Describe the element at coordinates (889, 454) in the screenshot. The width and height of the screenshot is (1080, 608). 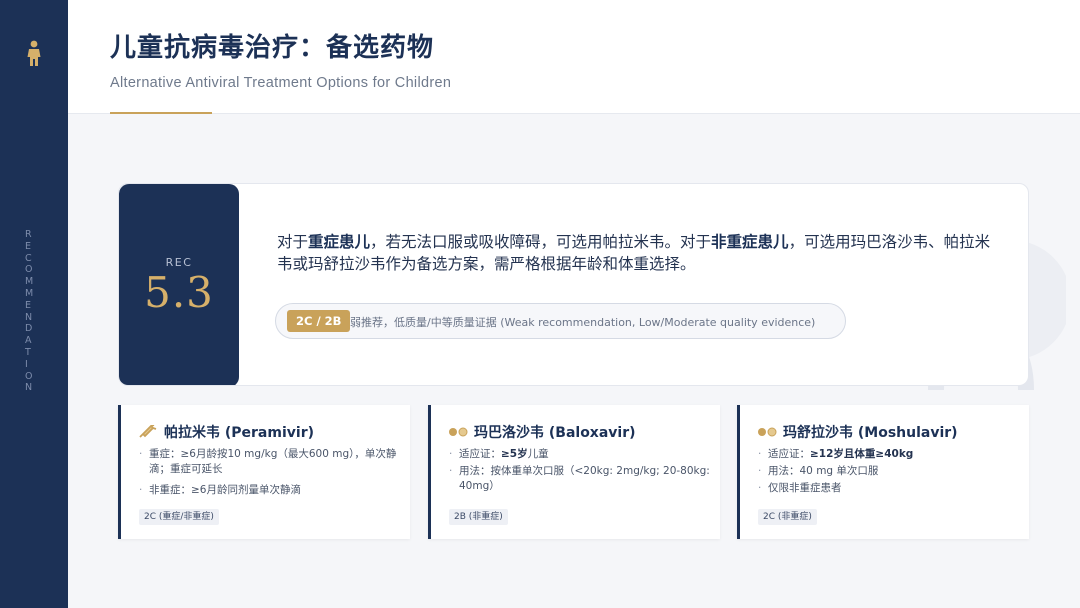
I see `list-item: 适应证：≥12岁且体重≥40kg` at that location.